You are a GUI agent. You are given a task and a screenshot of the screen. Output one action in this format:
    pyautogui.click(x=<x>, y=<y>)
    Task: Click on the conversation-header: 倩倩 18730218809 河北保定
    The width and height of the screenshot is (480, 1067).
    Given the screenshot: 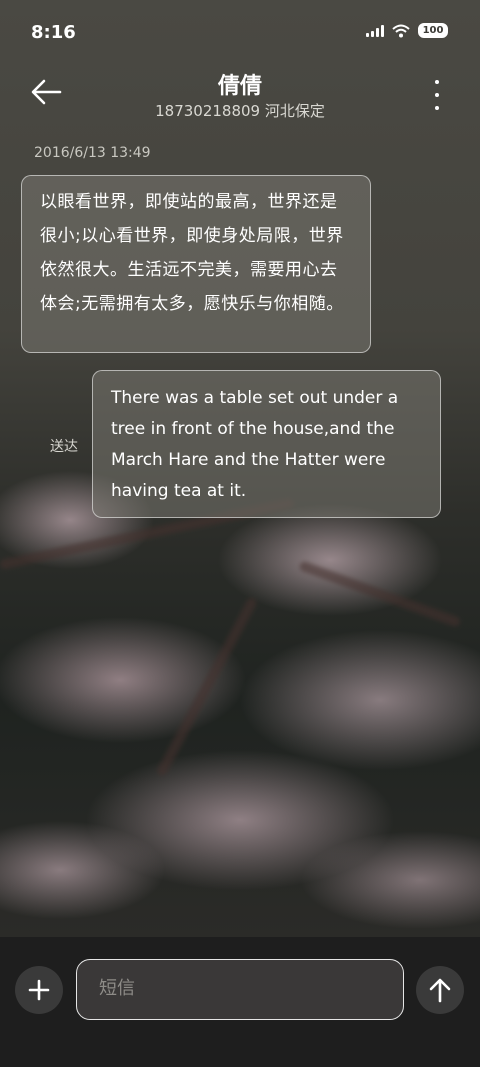 What is the action you would take?
    pyautogui.click(x=240, y=99)
    